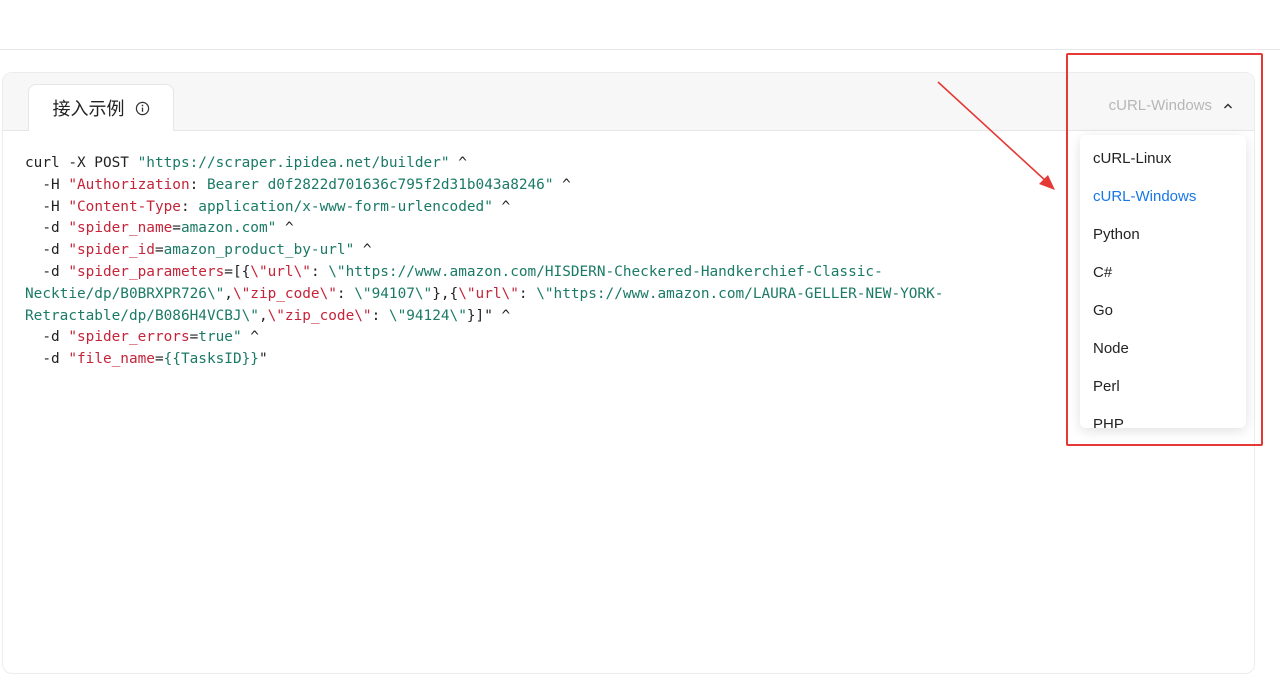 This screenshot has width=1280, height=674. What do you see at coordinates (124, 206) in the screenshot?
I see `code-token: "Content-Type` at bounding box center [124, 206].